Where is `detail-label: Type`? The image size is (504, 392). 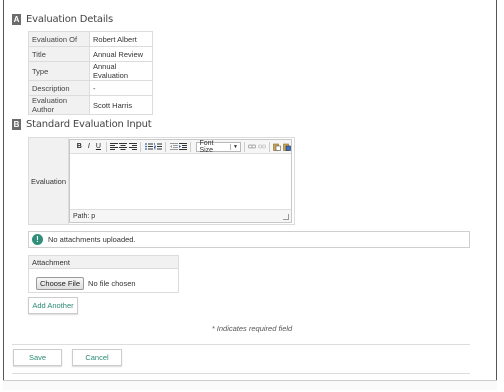
detail-label: Type is located at coordinates (59, 71).